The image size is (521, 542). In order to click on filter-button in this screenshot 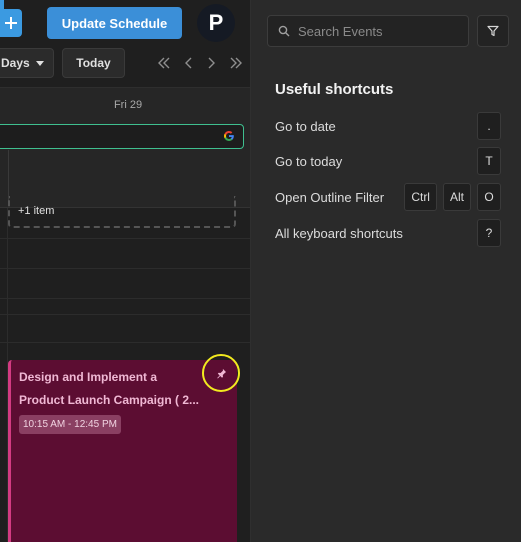, I will do `click(493, 31)`.